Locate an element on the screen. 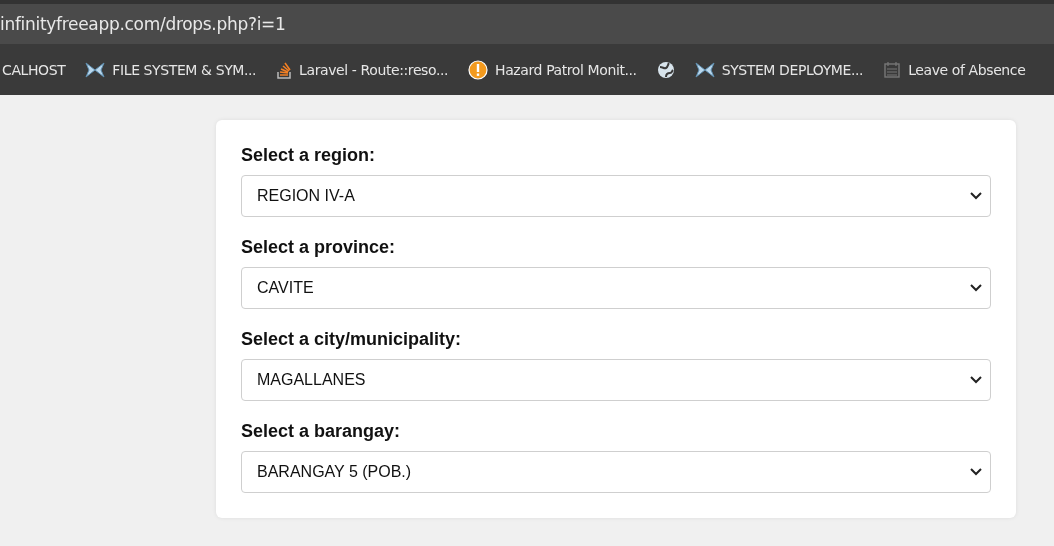  bookmark-link: Leave of Absence is located at coordinates (954, 69).